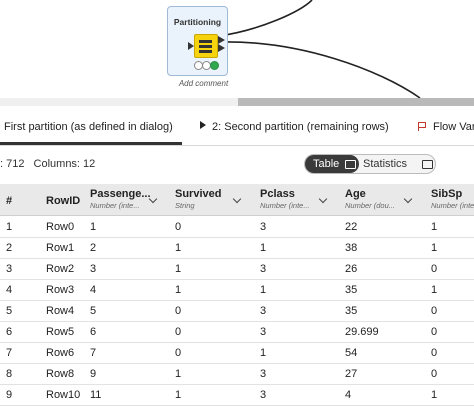 The image size is (474, 406). What do you see at coordinates (9, 201) in the screenshot?
I see `column-header-index: #` at bounding box center [9, 201].